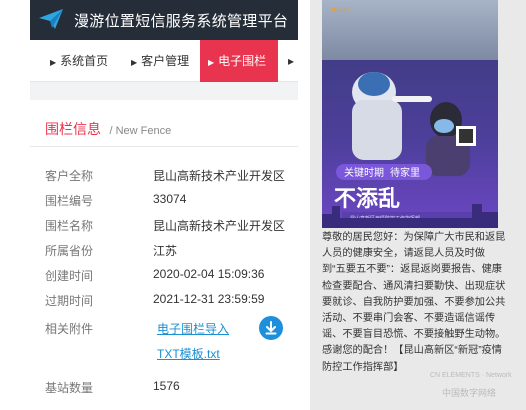  I want to click on field-label: 所属省份, so click(69, 251).